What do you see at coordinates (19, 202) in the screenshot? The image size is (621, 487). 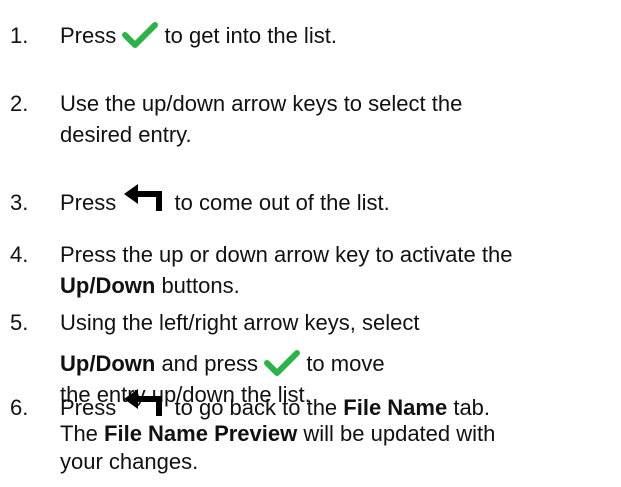 I see `step-number: 3.` at bounding box center [19, 202].